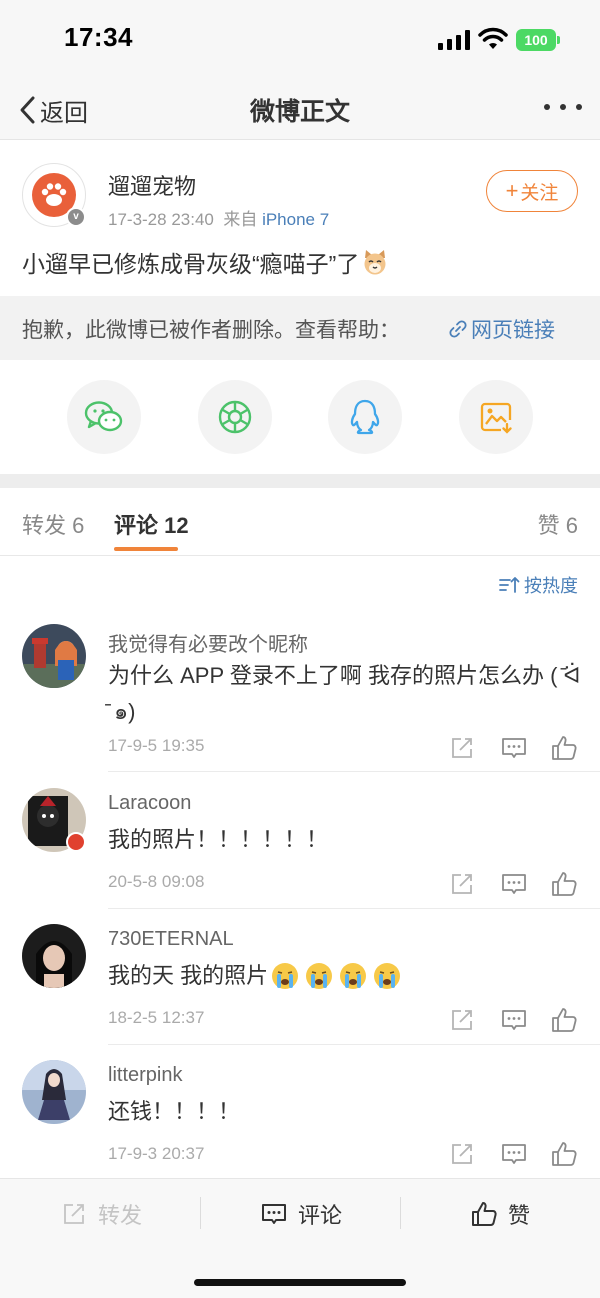 The width and height of the screenshot is (600, 1298). I want to click on navigation-bar: 返回 微博正文, so click(300, 110).